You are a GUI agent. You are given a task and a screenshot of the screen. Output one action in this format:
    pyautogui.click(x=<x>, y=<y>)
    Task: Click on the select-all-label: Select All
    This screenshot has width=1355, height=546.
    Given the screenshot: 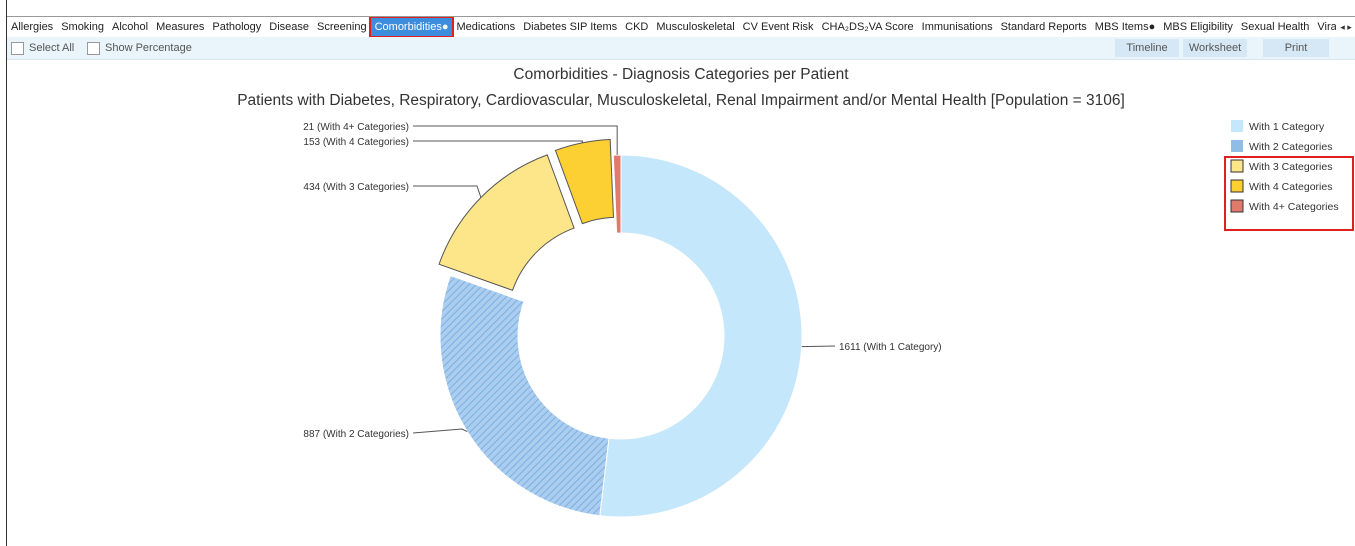 What is the action you would take?
    pyautogui.click(x=52, y=48)
    